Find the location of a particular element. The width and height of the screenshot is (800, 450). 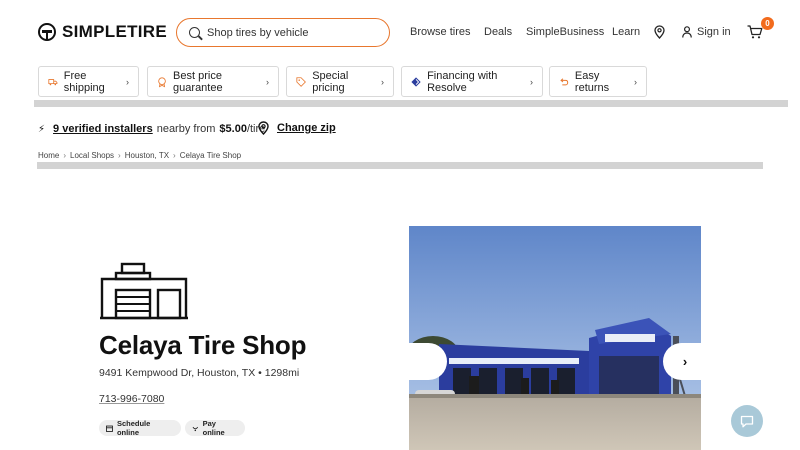

shop-name: Celaya Tire Shop is located at coordinates (203, 345).